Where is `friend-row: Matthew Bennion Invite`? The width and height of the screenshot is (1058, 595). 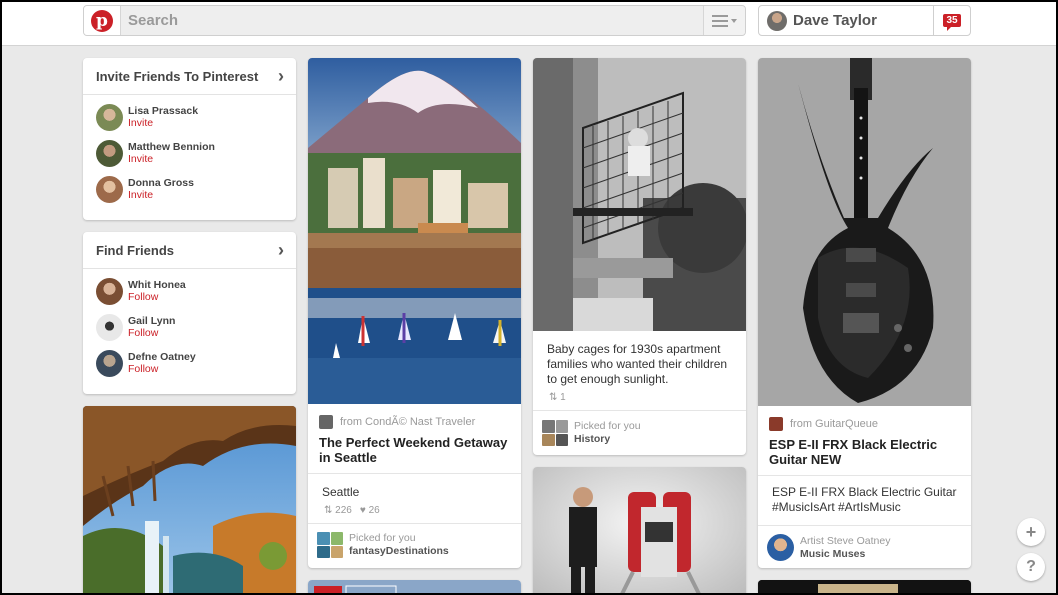 friend-row: Matthew Bennion Invite is located at coordinates (189, 153).